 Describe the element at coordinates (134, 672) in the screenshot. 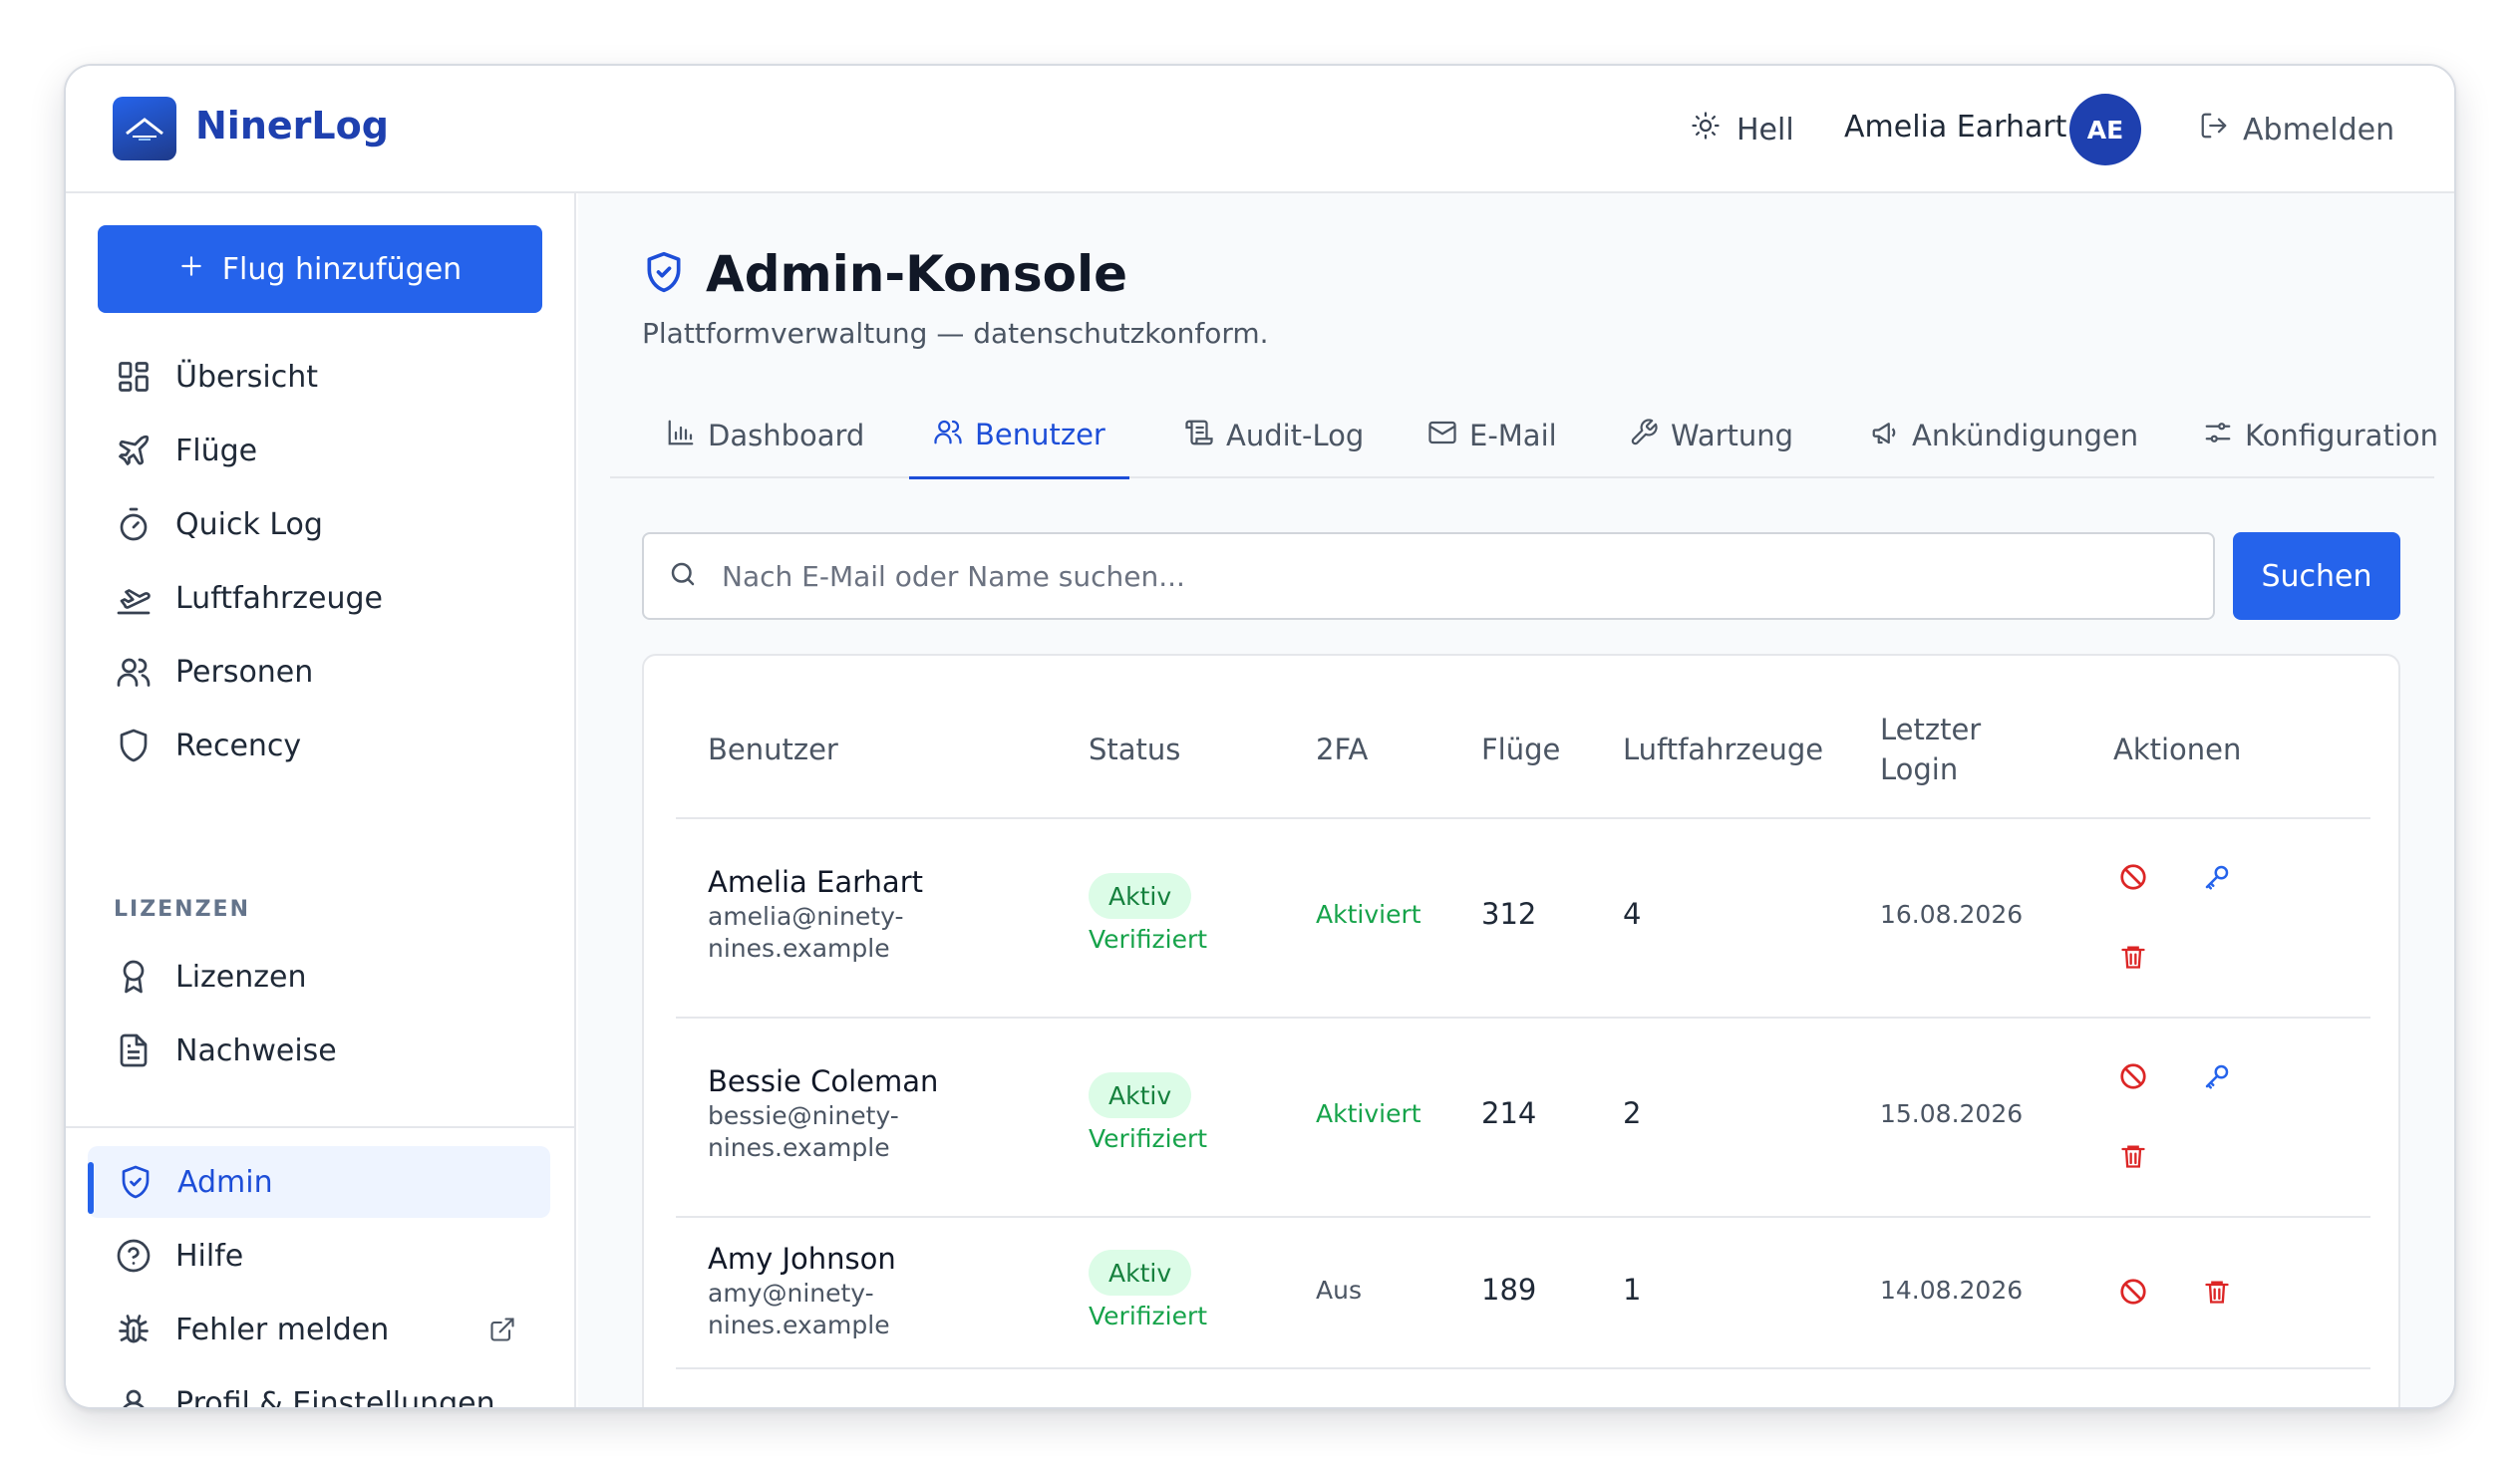

I see `users-icon` at that location.